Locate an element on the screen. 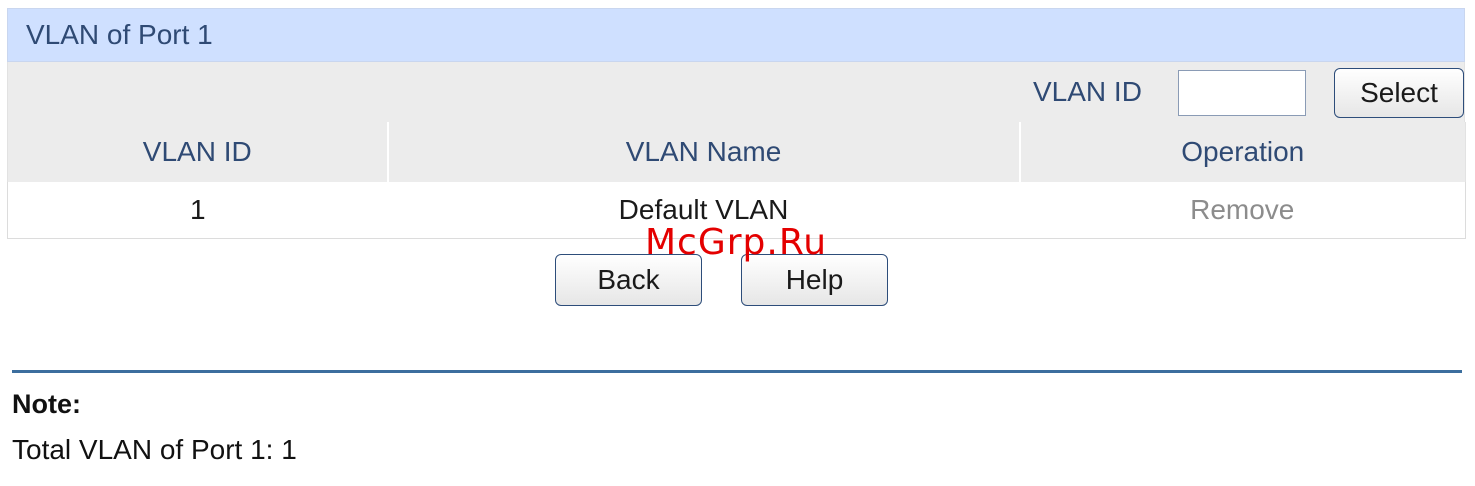  cell-operation: Remove is located at coordinates (1242, 210).